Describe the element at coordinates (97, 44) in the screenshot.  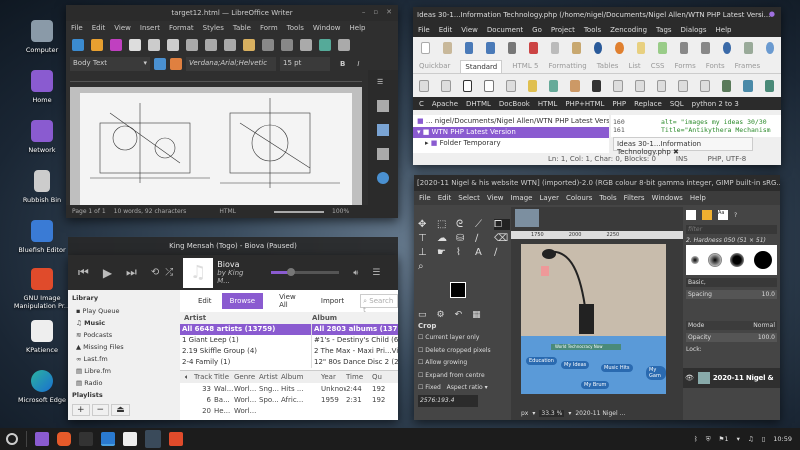
I see `open-icon` at that location.